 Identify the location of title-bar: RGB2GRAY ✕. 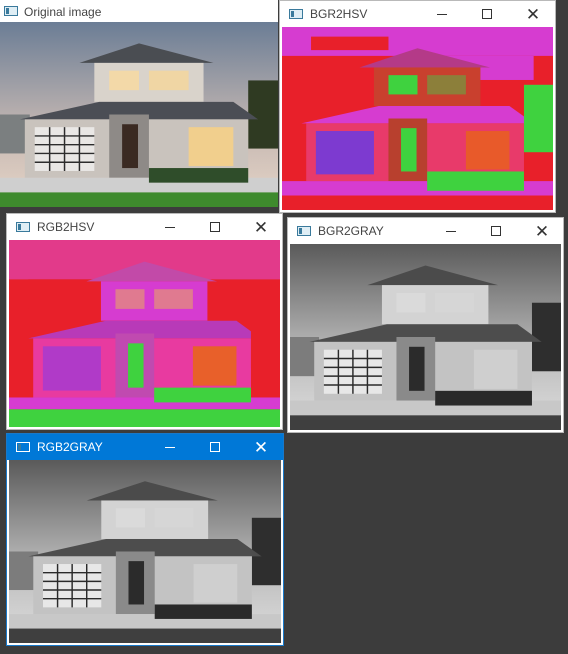
(145, 447).